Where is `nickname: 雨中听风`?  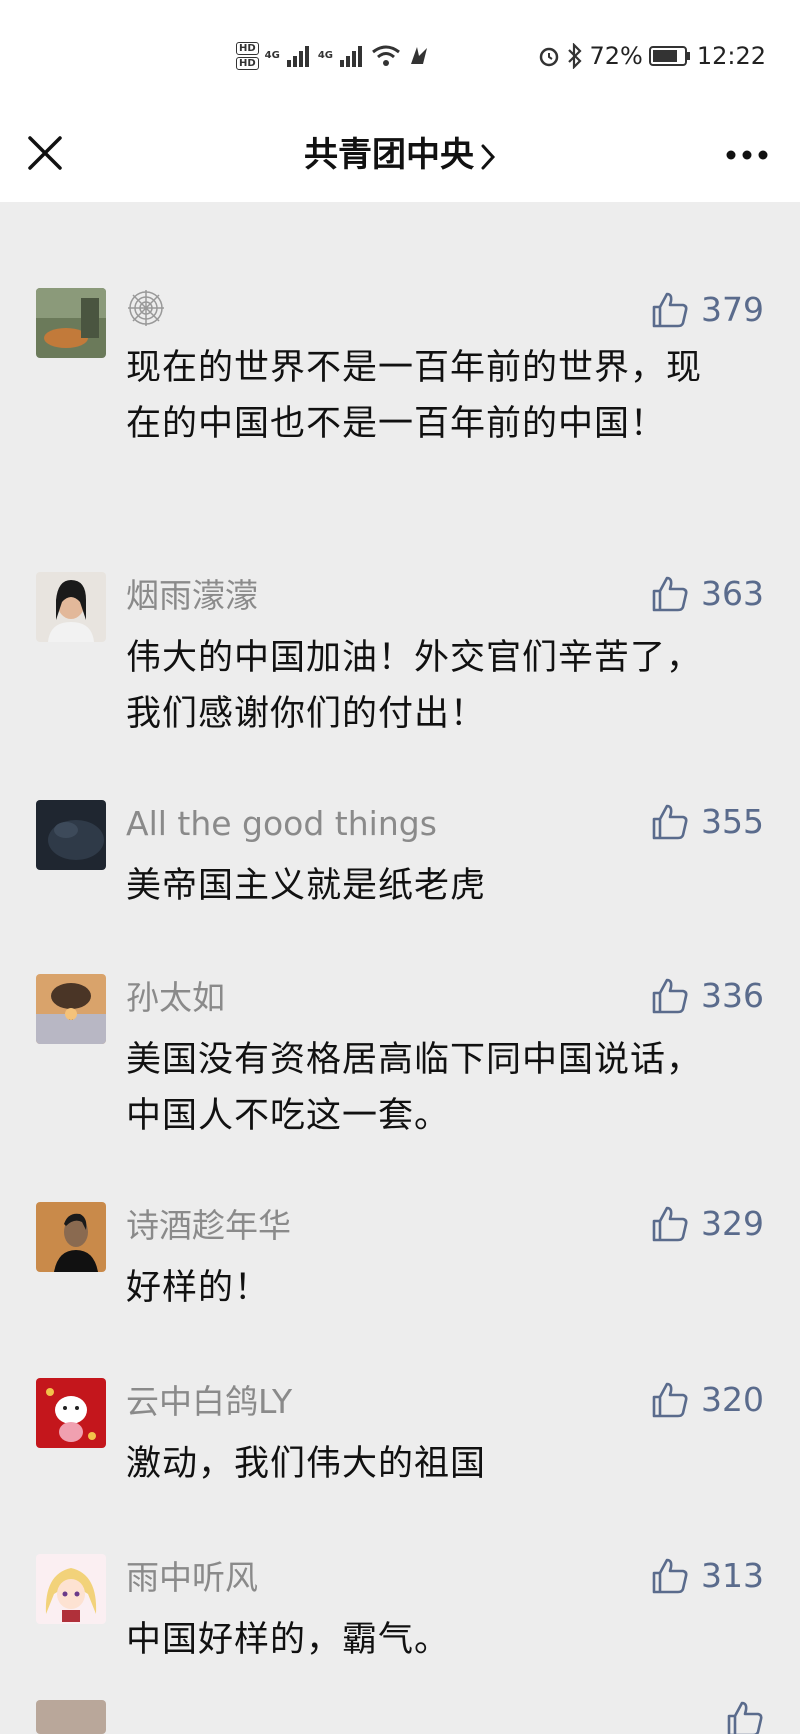 nickname: 雨中听风 is located at coordinates (192, 1578).